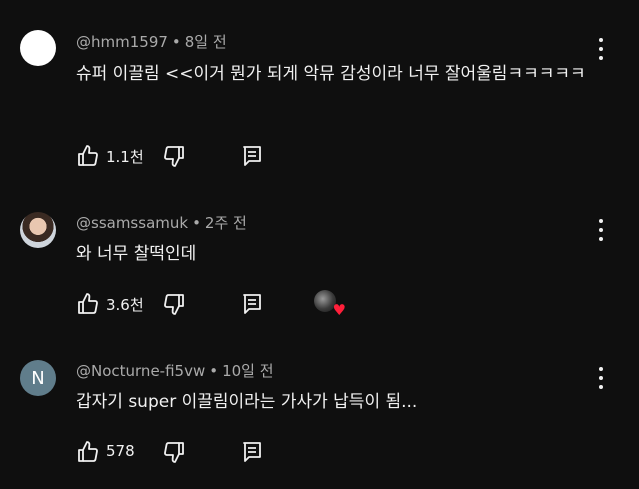  What do you see at coordinates (226, 452) in the screenshot?
I see `comment-actions: 578` at bounding box center [226, 452].